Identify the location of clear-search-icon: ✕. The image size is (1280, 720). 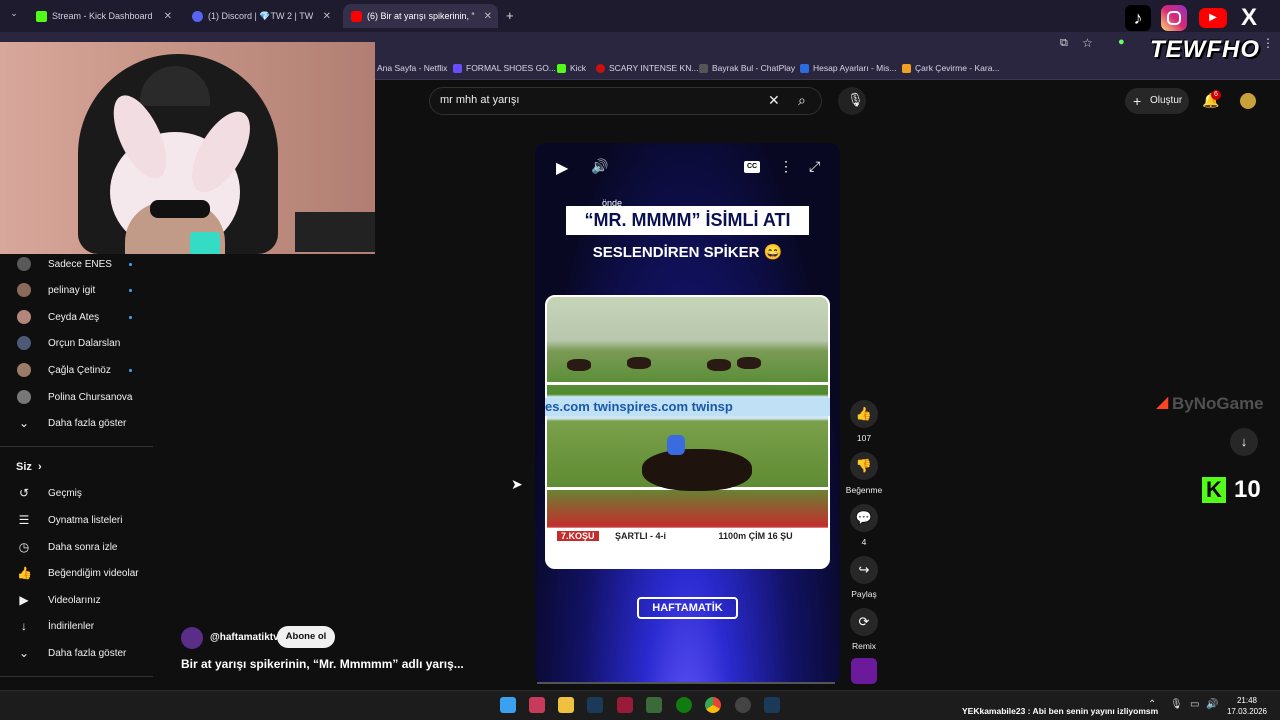
(774, 100).